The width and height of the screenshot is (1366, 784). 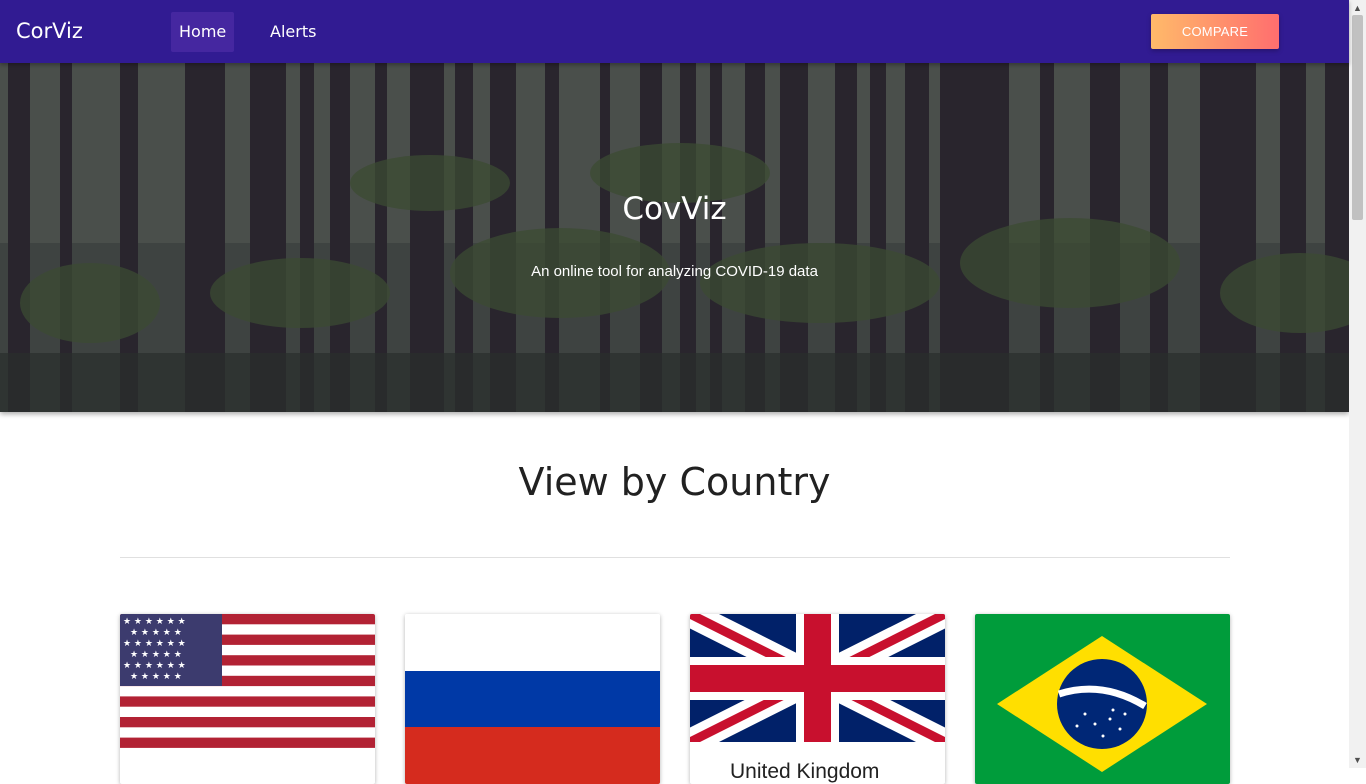 What do you see at coordinates (674, 209) in the screenshot?
I see `hero-title: CovViz` at bounding box center [674, 209].